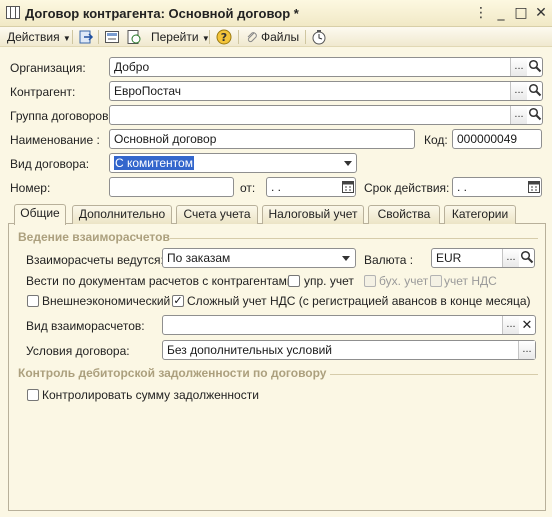  I want to click on goto-label: Перейти, so click(175, 37).